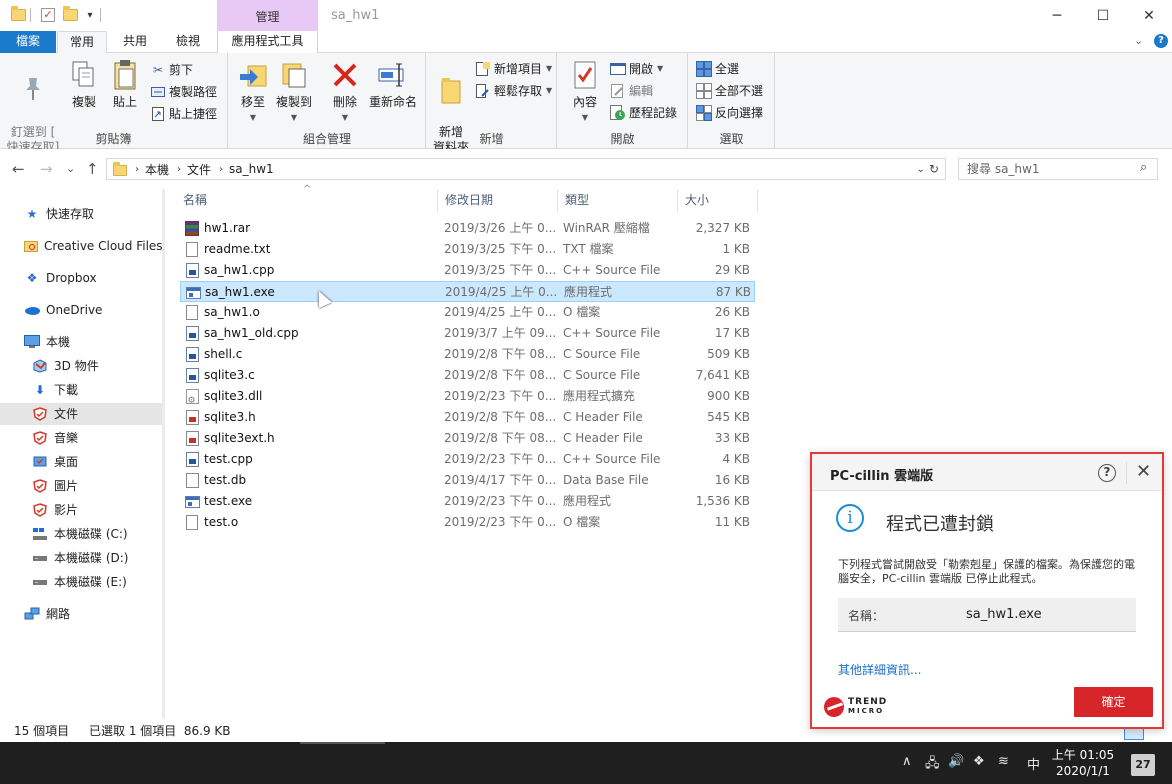  I want to click on volume-icon: 🔊, so click(956, 761).